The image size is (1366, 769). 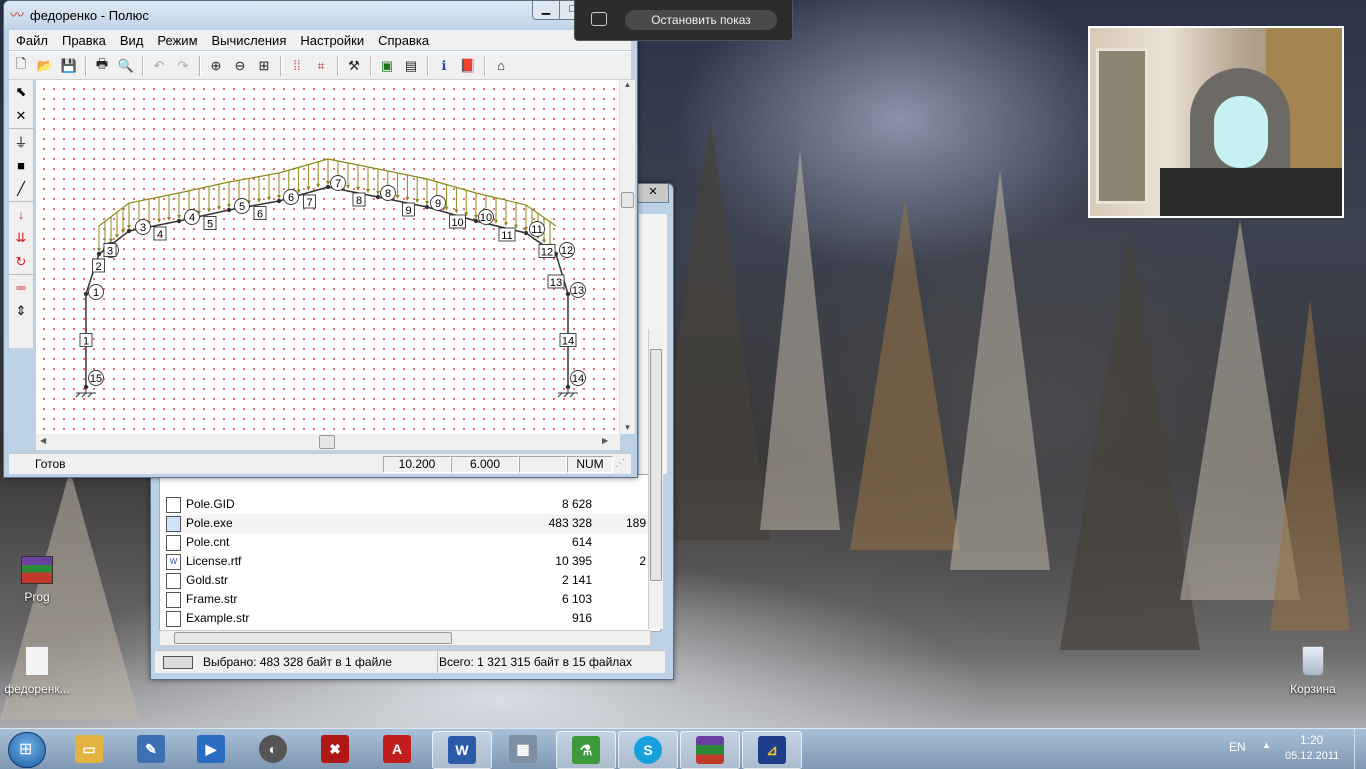 I want to click on scroll-left-icon: ◀, so click(x=43, y=440).